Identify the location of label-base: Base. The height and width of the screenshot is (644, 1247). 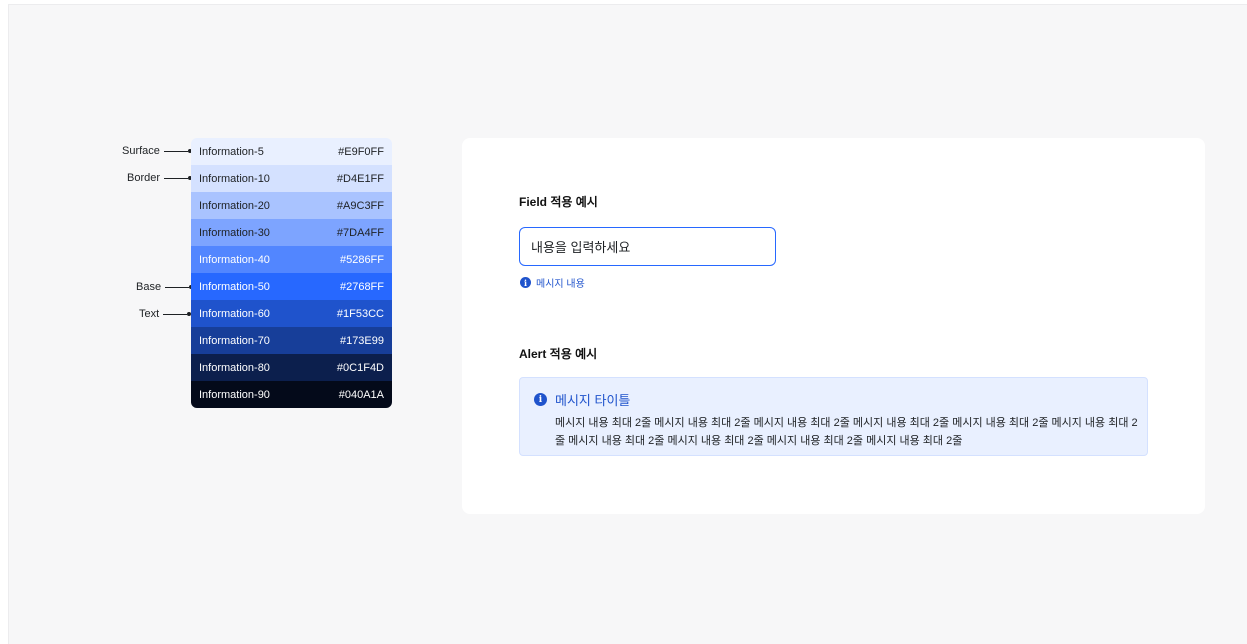
(165, 287).